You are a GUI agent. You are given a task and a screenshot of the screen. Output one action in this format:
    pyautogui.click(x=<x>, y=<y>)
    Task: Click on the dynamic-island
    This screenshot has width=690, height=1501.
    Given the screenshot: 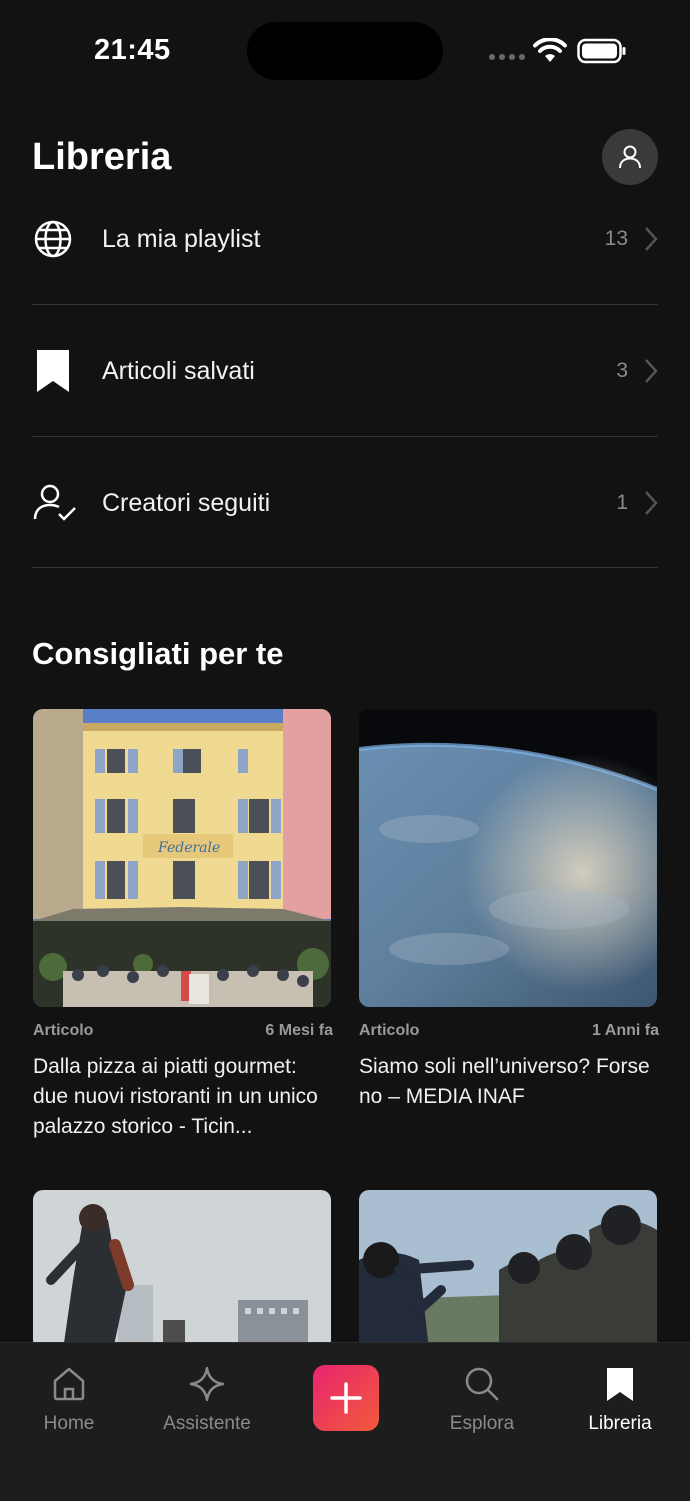 What is the action you would take?
    pyautogui.click(x=345, y=51)
    